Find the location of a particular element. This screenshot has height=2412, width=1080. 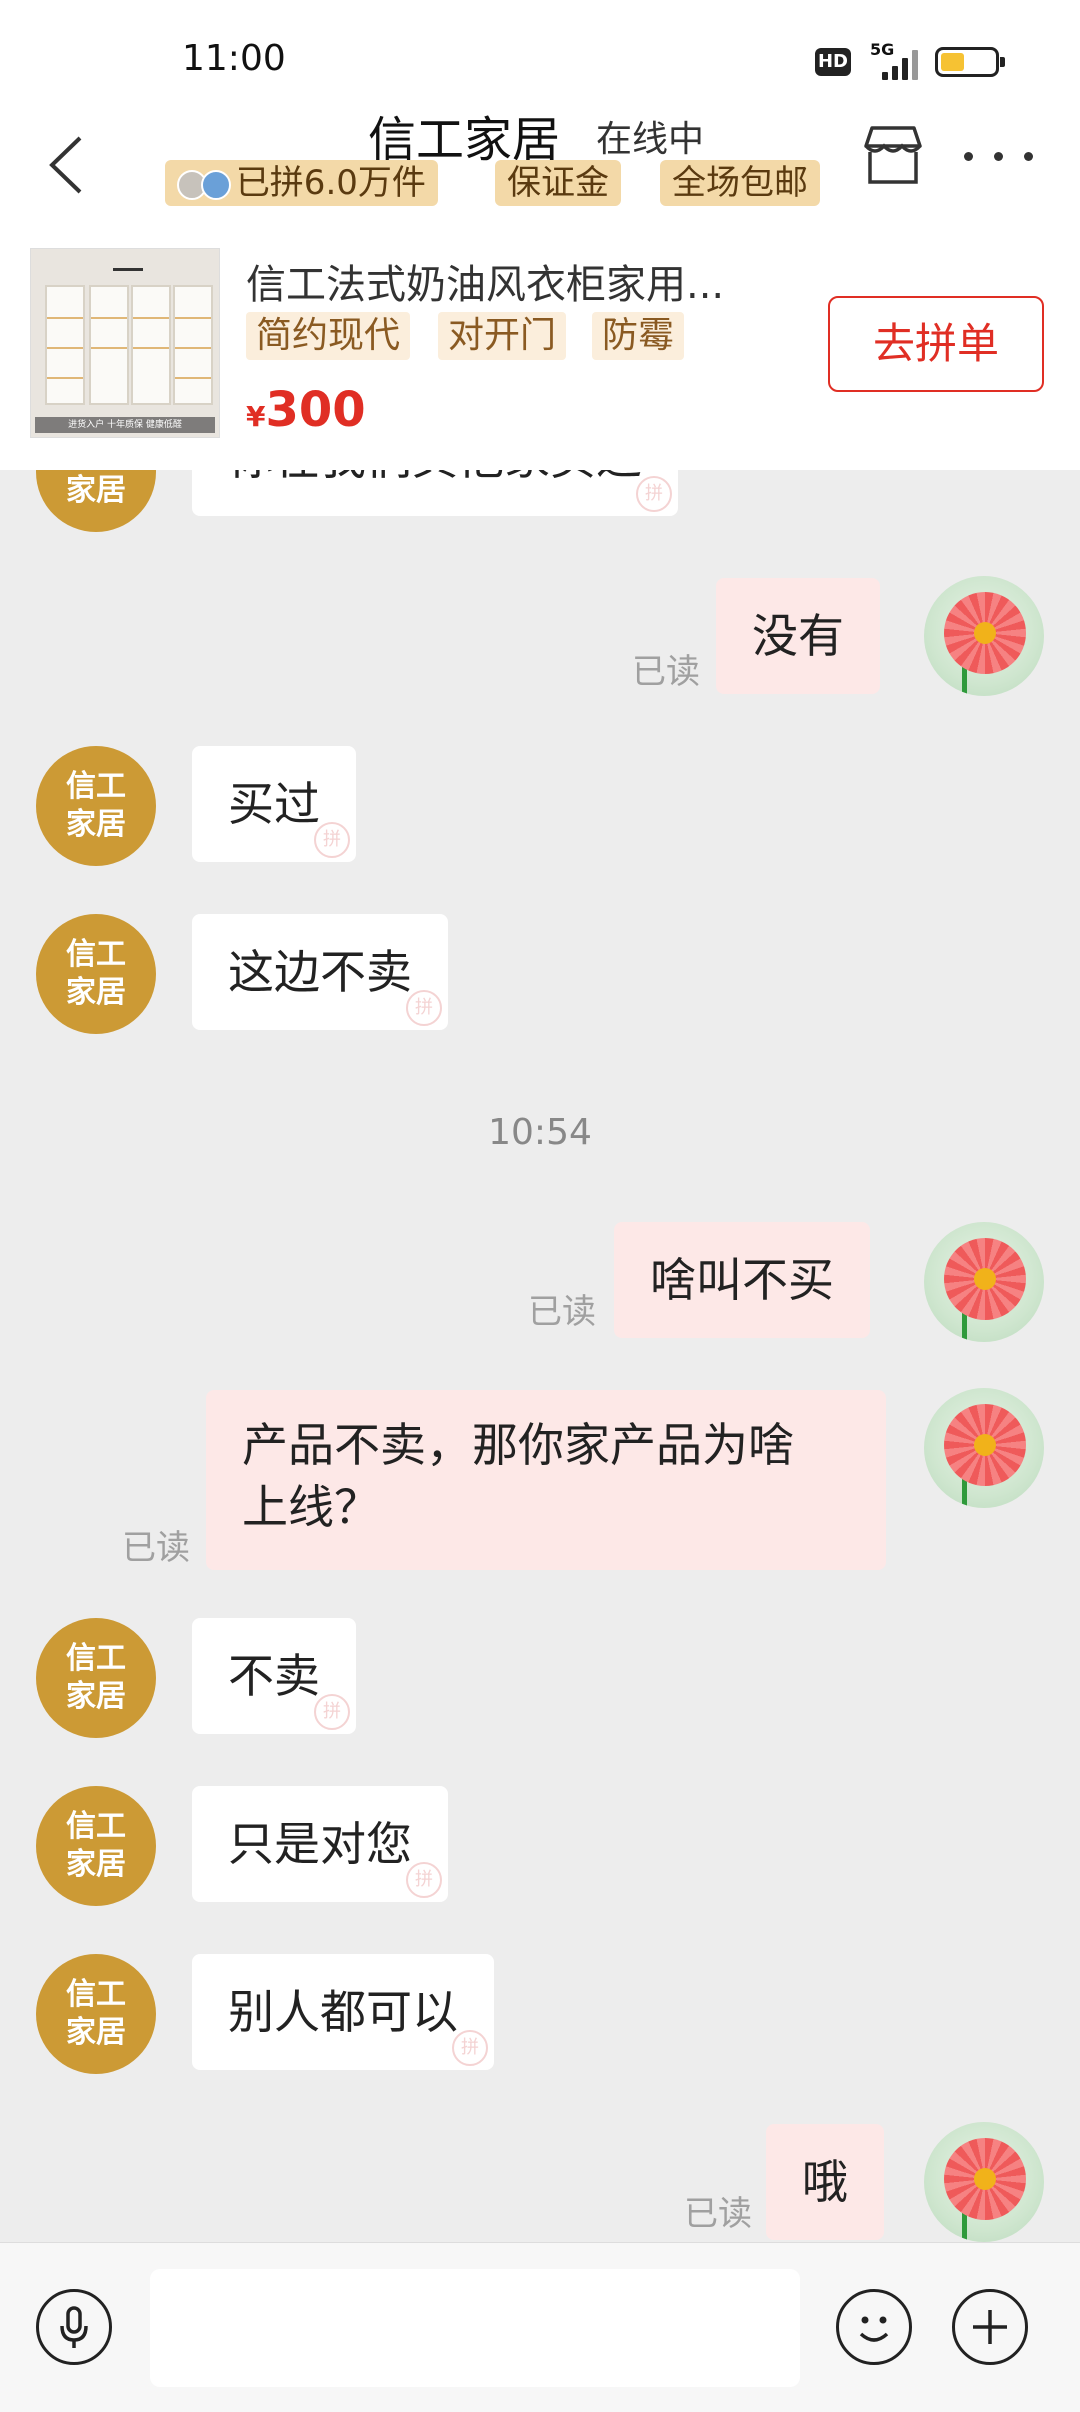

status-time: 11:00 is located at coordinates (234, 58).